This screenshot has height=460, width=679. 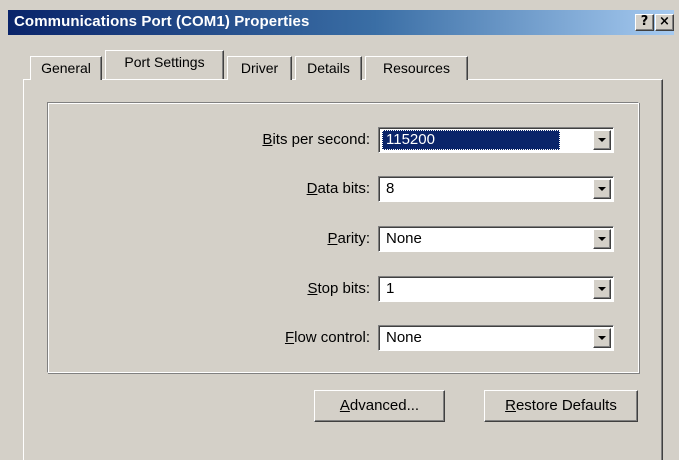 What do you see at coordinates (259, 68) in the screenshot?
I see `tab-driver: Driver` at bounding box center [259, 68].